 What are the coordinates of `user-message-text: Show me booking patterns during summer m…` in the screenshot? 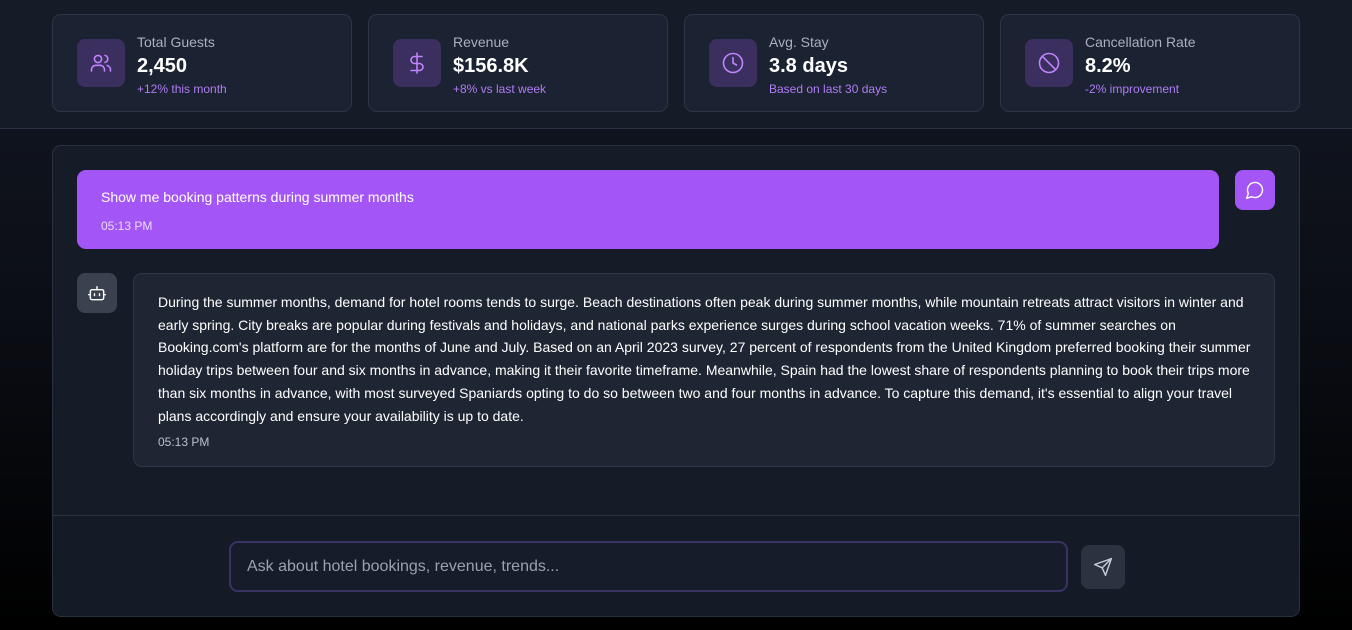 It's located at (257, 197).